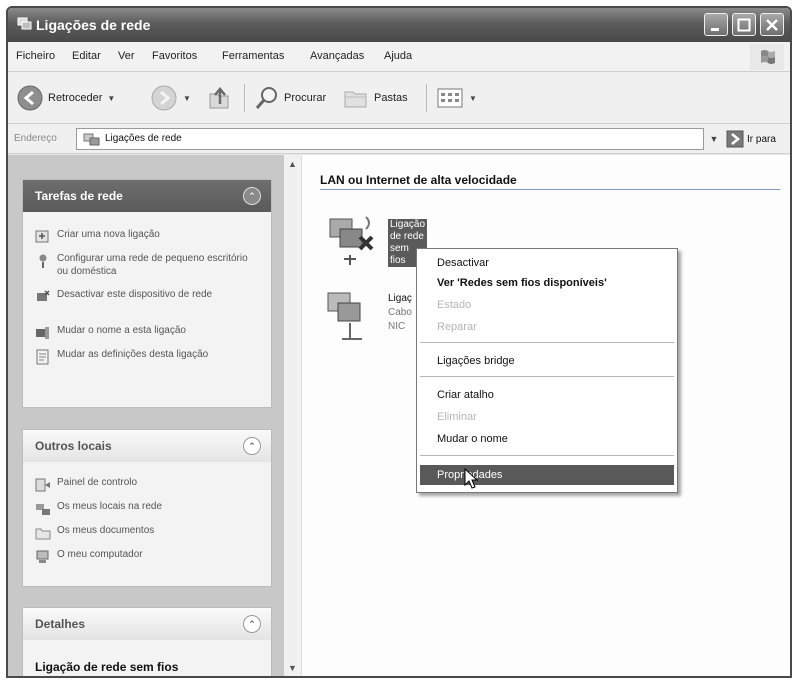  Describe the element at coordinates (121, 330) in the screenshot. I see `task-label: Mudar o nome a esta ligação` at that location.